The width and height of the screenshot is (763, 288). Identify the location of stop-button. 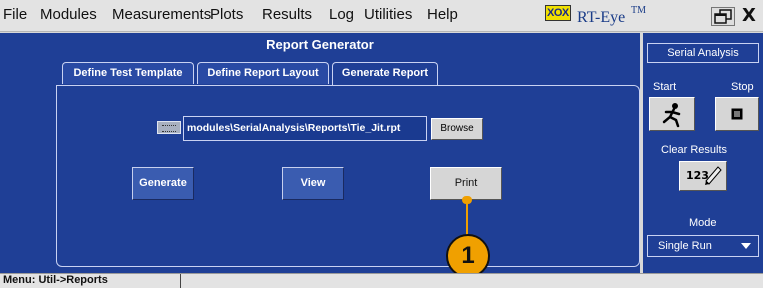
(737, 114).